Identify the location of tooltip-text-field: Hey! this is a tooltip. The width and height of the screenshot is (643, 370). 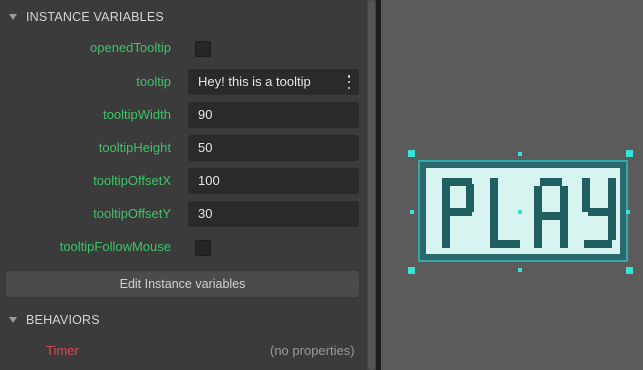
(273, 82).